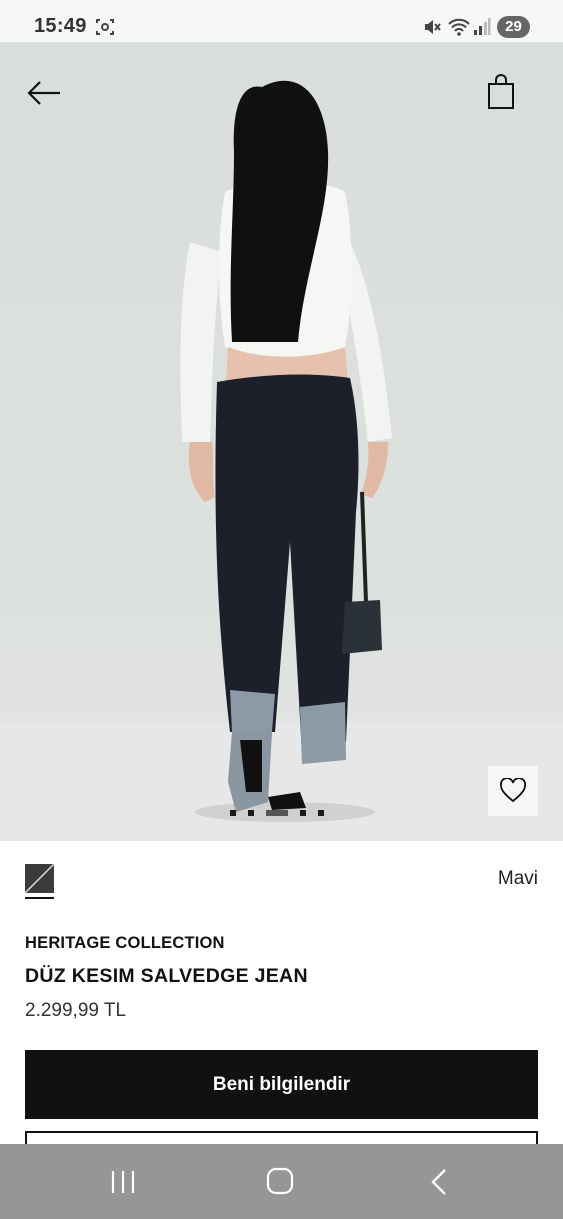  Describe the element at coordinates (439, 1182) in the screenshot. I see `back-icon` at that location.